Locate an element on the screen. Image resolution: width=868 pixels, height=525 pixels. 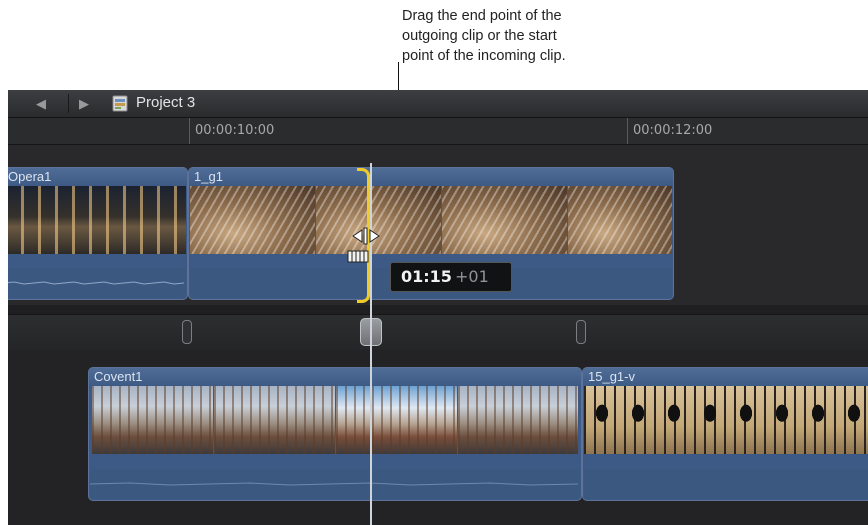
project-title: Project 3 is located at coordinates (165, 102).